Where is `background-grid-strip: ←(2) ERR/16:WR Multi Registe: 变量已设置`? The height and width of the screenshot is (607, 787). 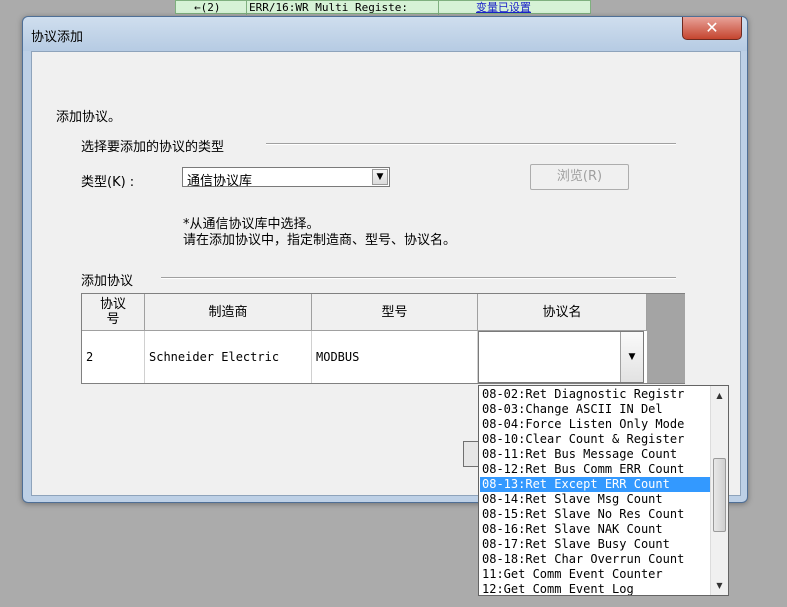 background-grid-strip: ←(2) ERR/16:WR Multi Registe: 变量已设置 is located at coordinates (383, 7).